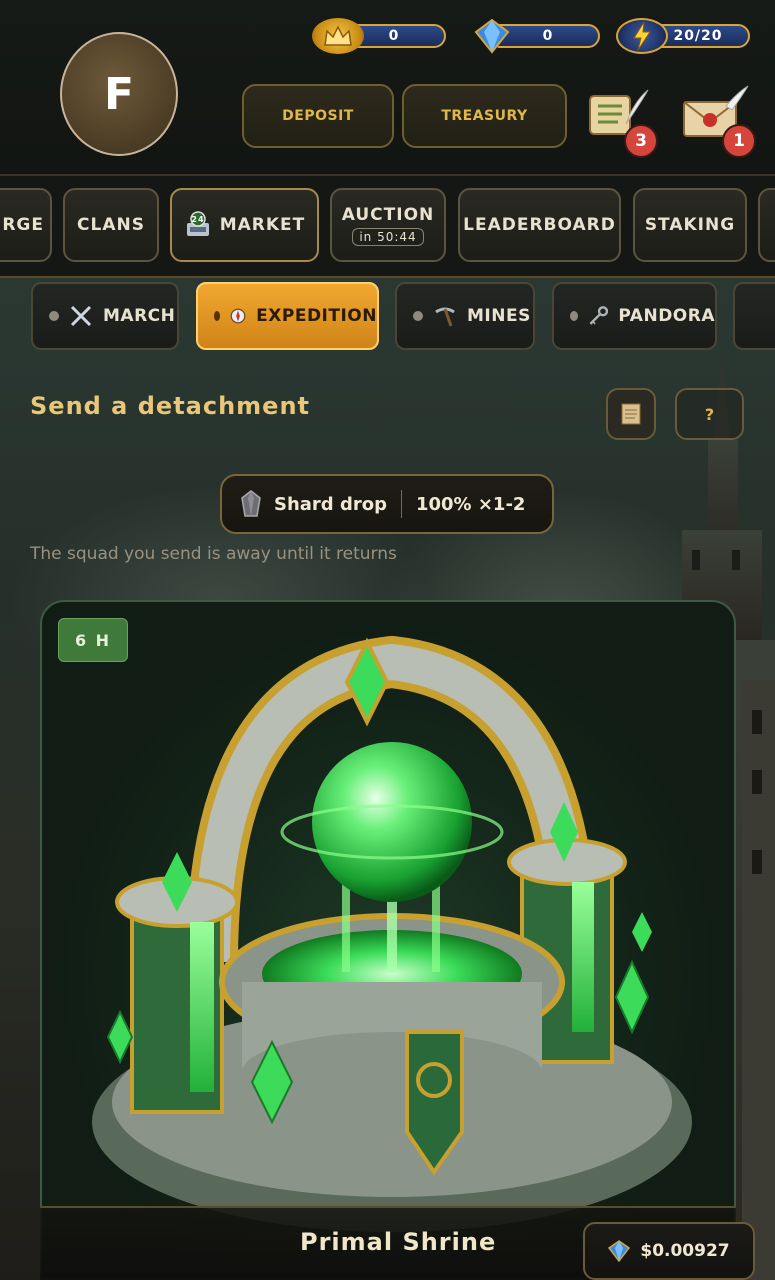 This screenshot has height=1280, width=775. What do you see at coordinates (720, 122) in the screenshot?
I see `mail-button: 1` at bounding box center [720, 122].